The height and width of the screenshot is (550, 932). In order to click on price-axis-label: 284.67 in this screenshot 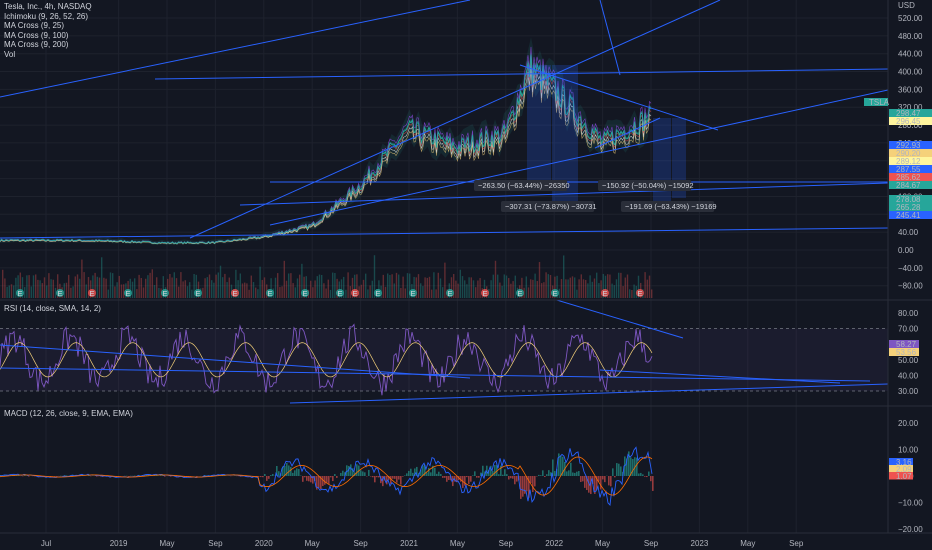, I will do `click(910, 185)`.